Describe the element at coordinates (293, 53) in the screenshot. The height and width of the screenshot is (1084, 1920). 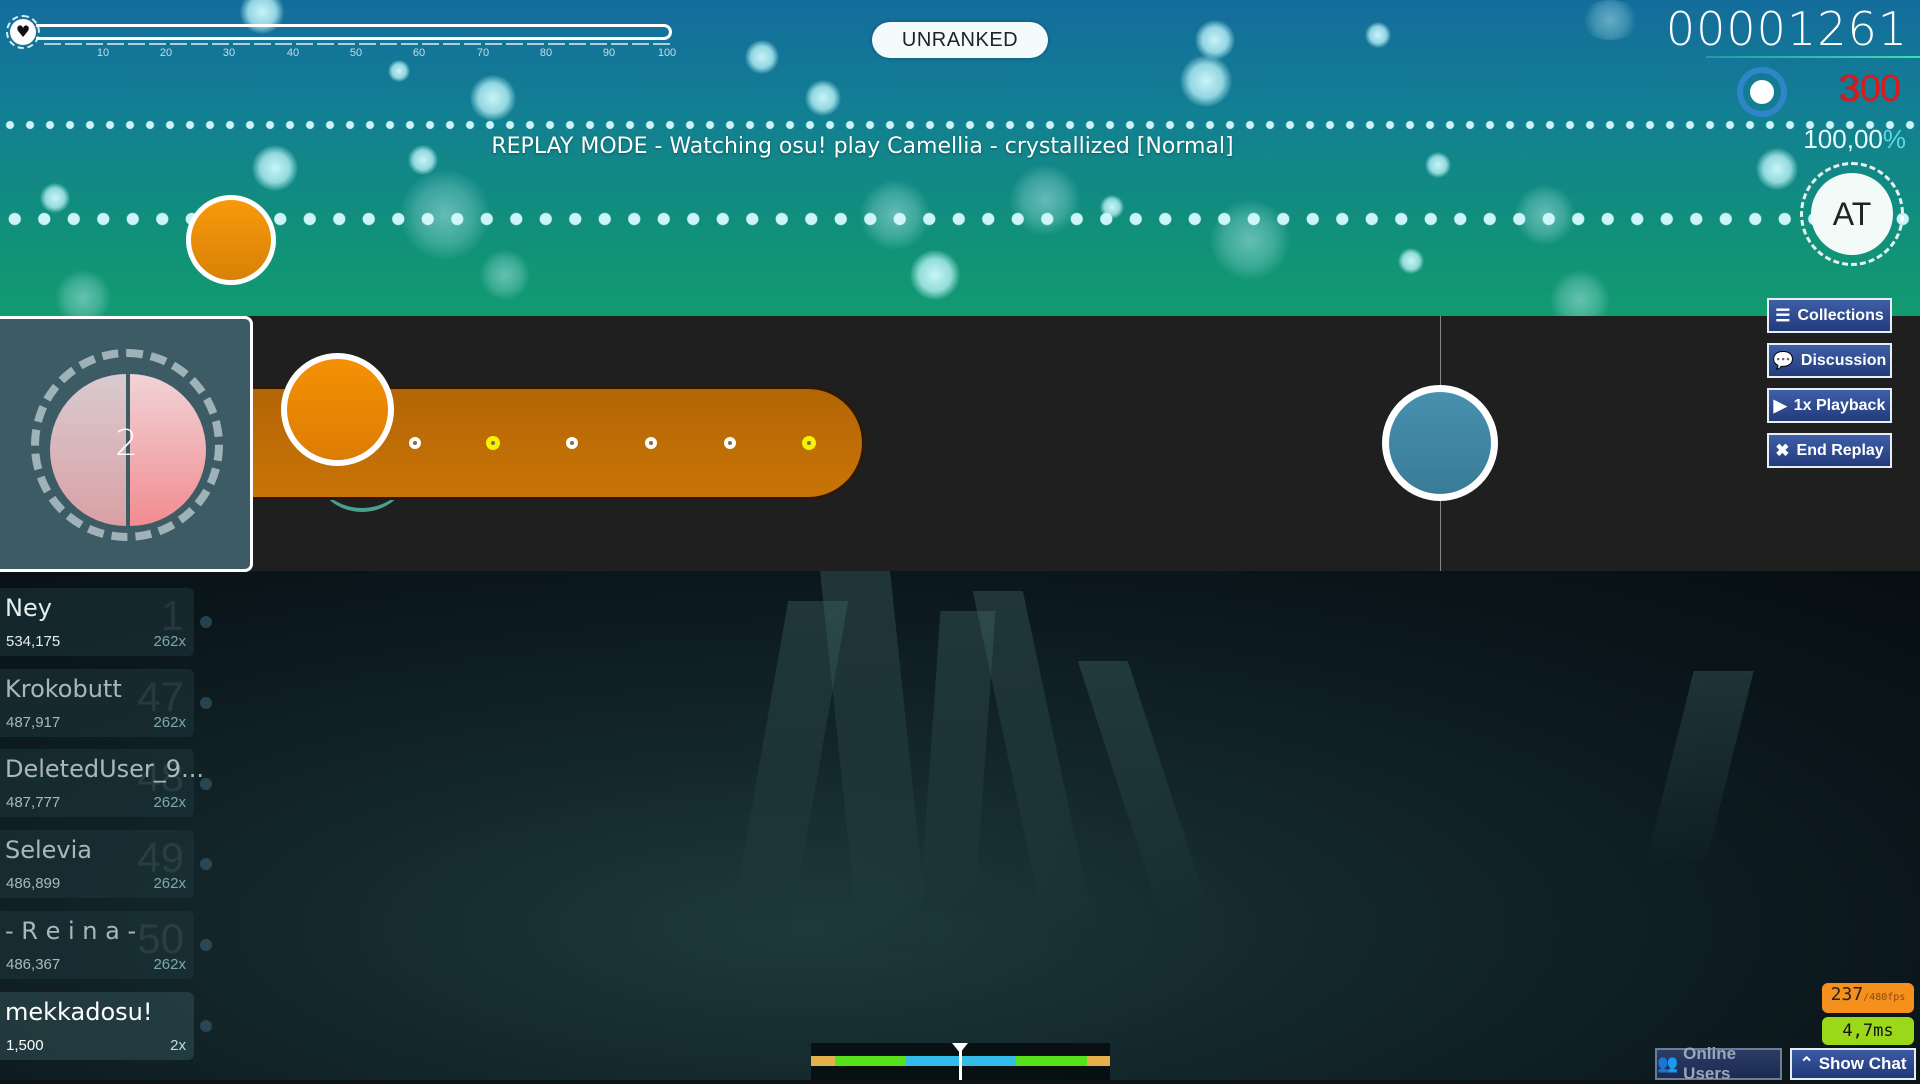
I see `health-tick-label: 40` at that location.